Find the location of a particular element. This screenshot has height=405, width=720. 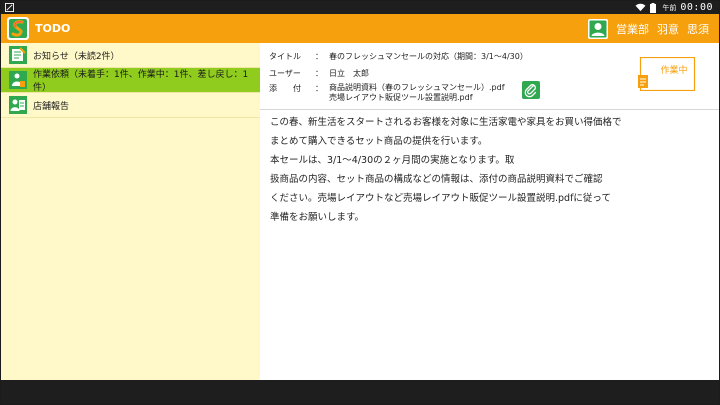

sidebar-item-label: お知らせ（未読2件） is located at coordinates (76, 56).